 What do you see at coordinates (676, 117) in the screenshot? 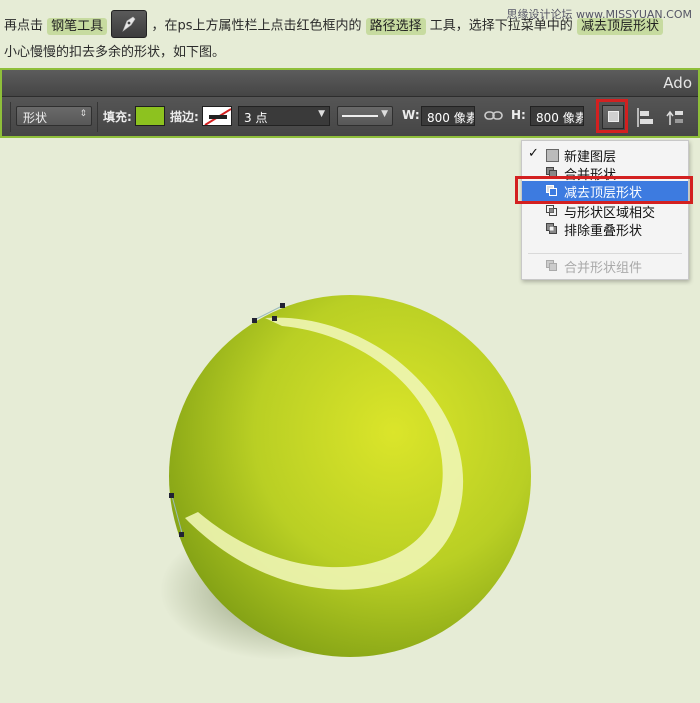
I see `path-arrangement-icon` at bounding box center [676, 117].